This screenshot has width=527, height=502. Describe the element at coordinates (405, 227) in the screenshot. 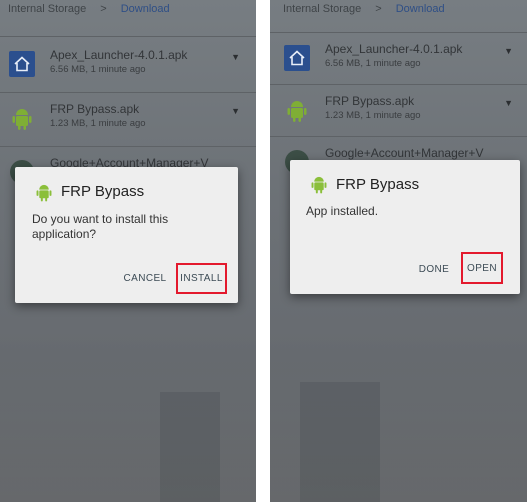

I see `installed-dialog: FRP Bypass App installed. DONE OPEN` at that location.